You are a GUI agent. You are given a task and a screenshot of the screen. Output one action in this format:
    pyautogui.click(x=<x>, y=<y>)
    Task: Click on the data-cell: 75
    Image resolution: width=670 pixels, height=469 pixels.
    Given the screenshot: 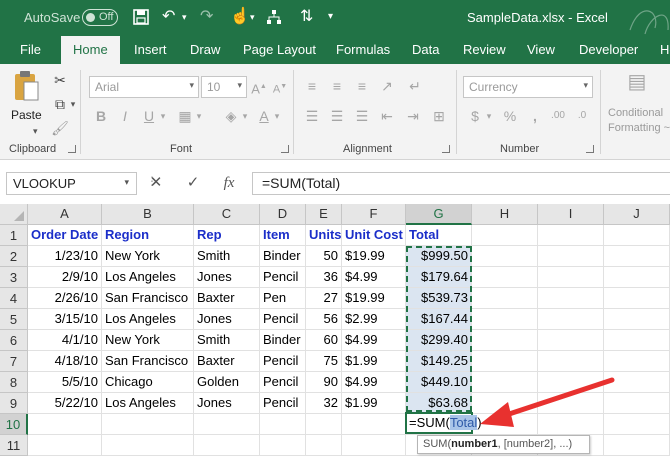 What is the action you would take?
    pyautogui.click(x=324, y=361)
    